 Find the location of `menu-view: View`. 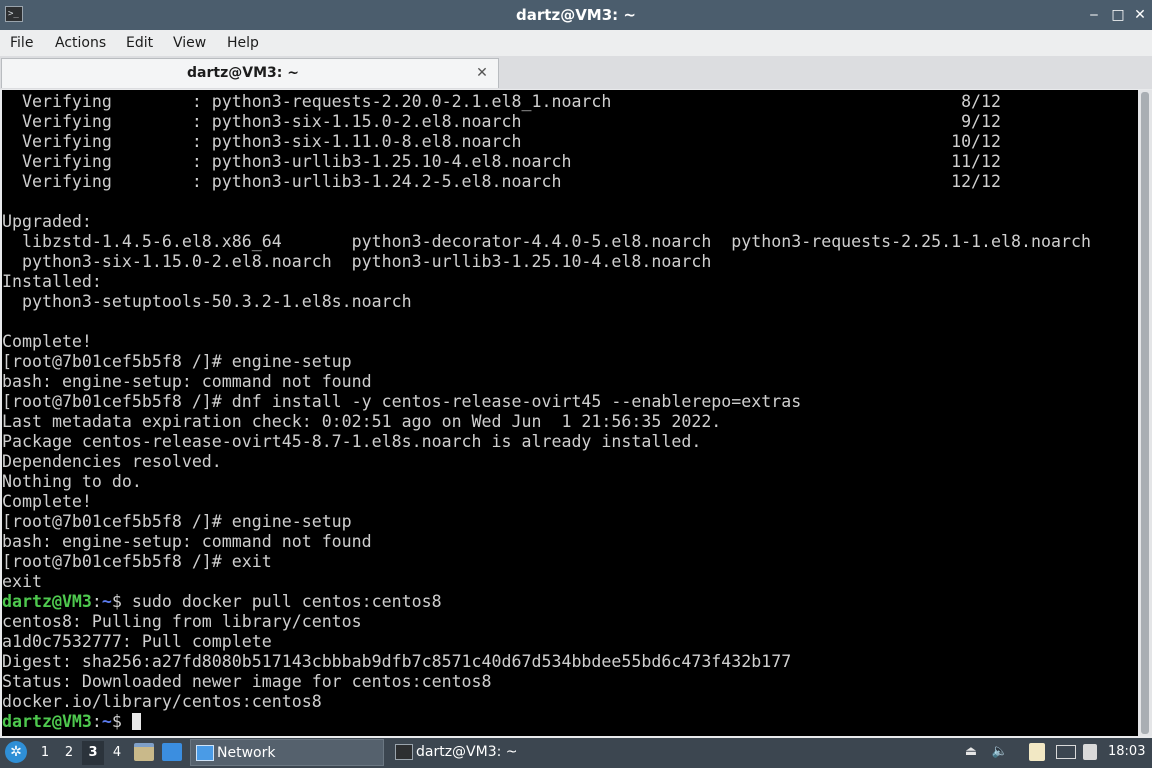

menu-view: View is located at coordinates (189, 43).